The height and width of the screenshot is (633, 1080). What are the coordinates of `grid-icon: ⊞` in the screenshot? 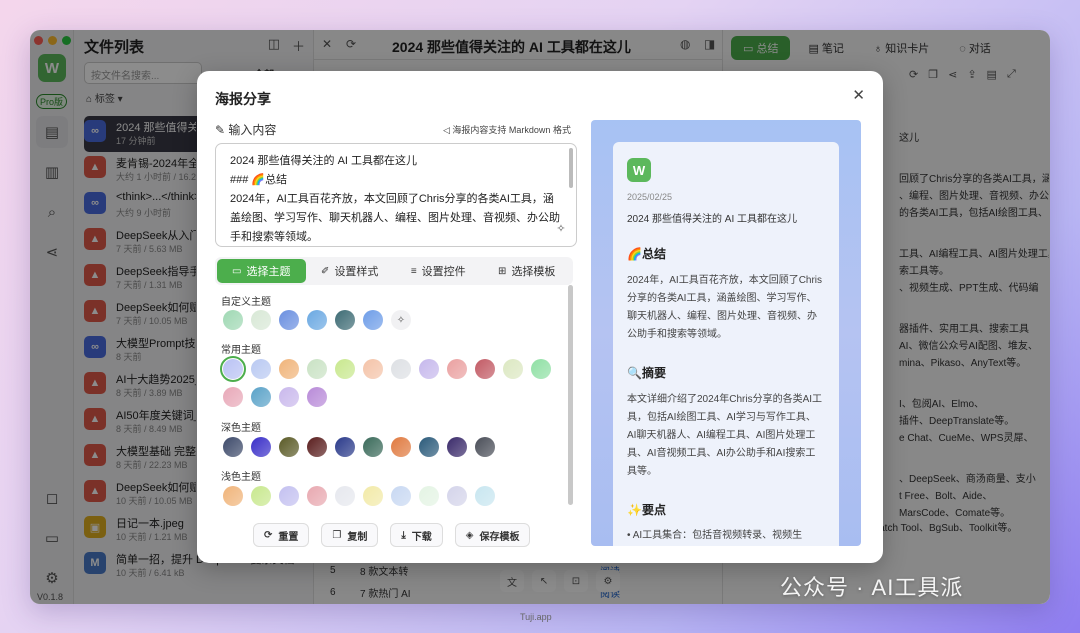 It's located at (502, 271).